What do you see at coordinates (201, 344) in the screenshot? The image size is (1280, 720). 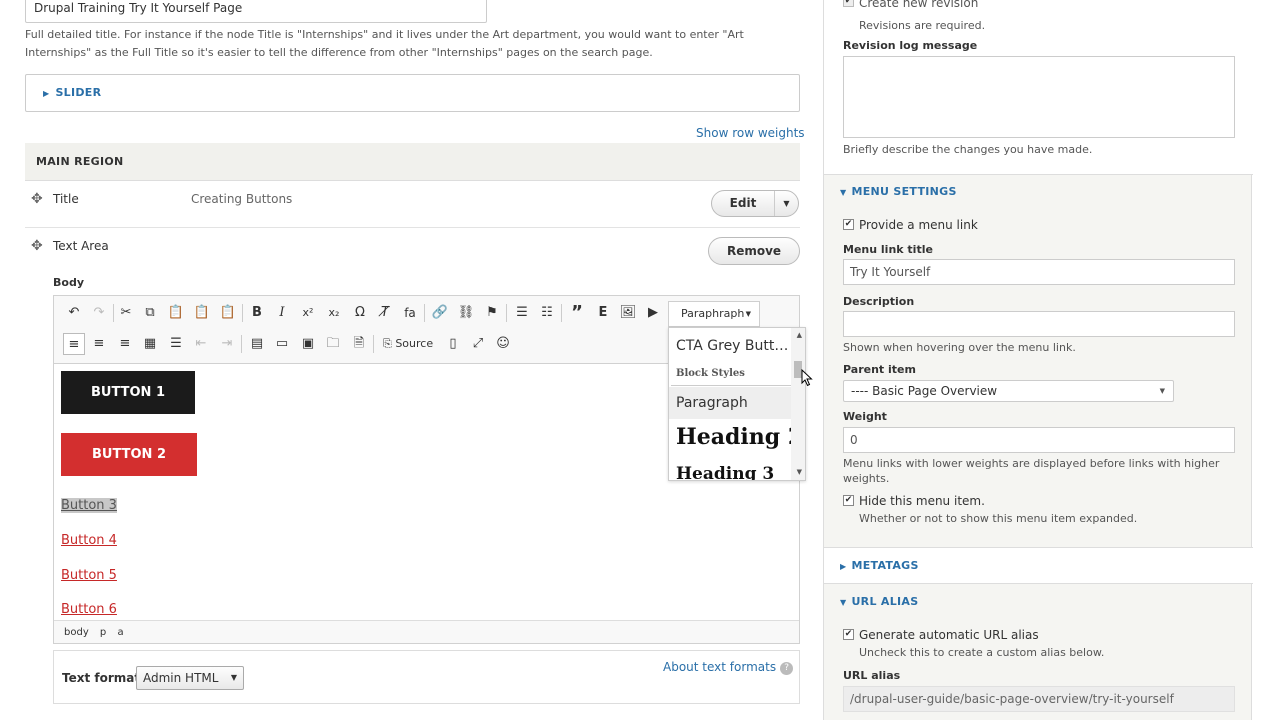 I see `outdent-icon: ⇤` at bounding box center [201, 344].